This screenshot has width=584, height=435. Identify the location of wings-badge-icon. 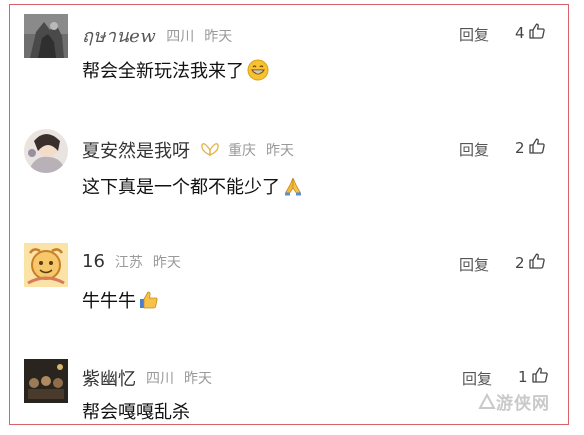
(210, 150).